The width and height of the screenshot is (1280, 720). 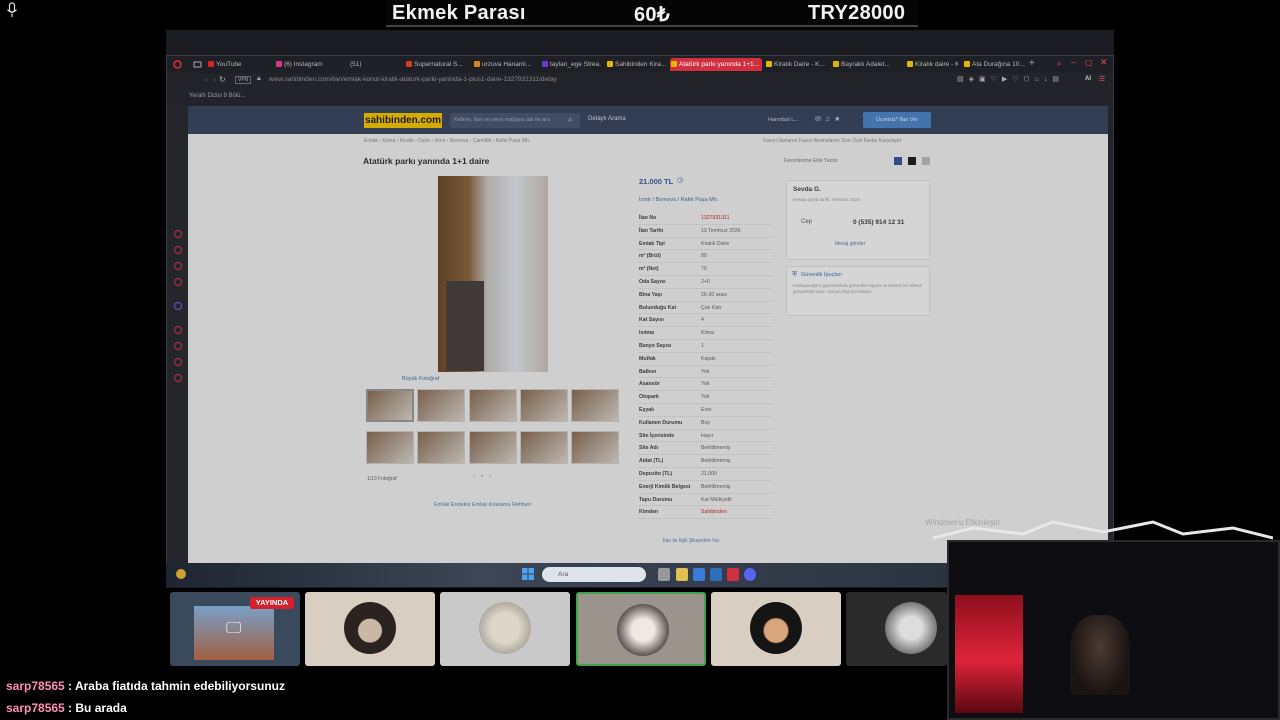 What do you see at coordinates (528, 574) in the screenshot?
I see `windows-start-icon` at bounding box center [528, 574].